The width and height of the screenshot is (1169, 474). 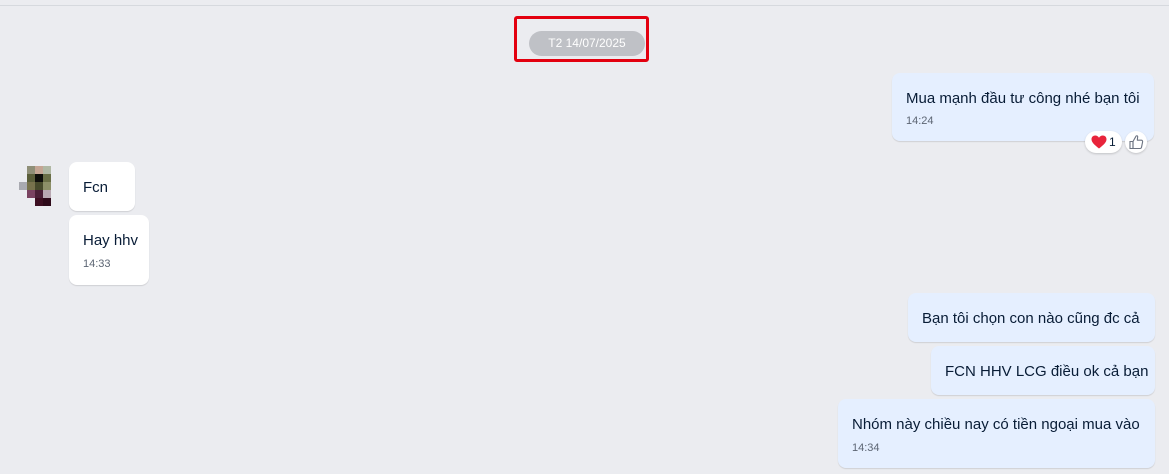 What do you see at coordinates (920, 121) in the screenshot?
I see `message-time: 14:24` at bounding box center [920, 121].